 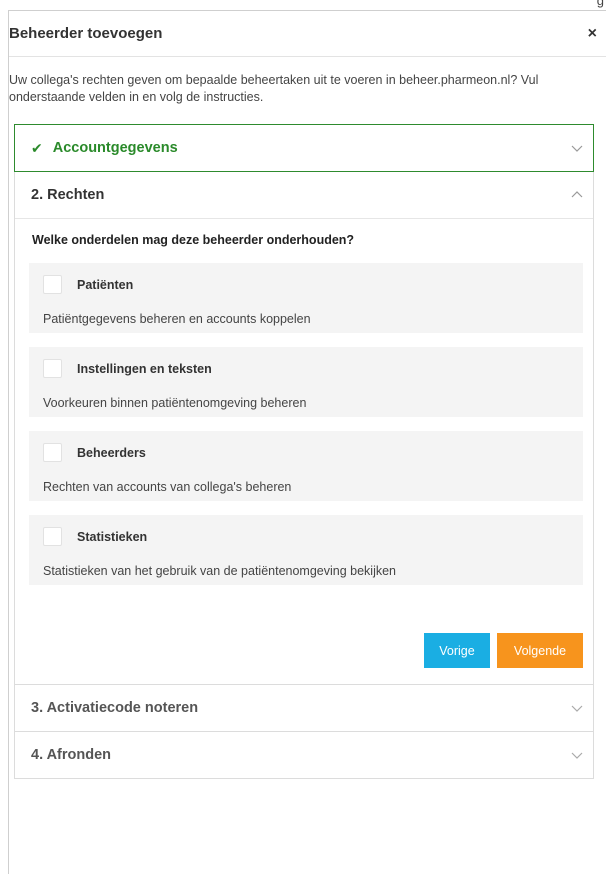 What do you see at coordinates (68, 195) in the screenshot?
I see `step-title: 2. Rechten` at bounding box center [68, 195].